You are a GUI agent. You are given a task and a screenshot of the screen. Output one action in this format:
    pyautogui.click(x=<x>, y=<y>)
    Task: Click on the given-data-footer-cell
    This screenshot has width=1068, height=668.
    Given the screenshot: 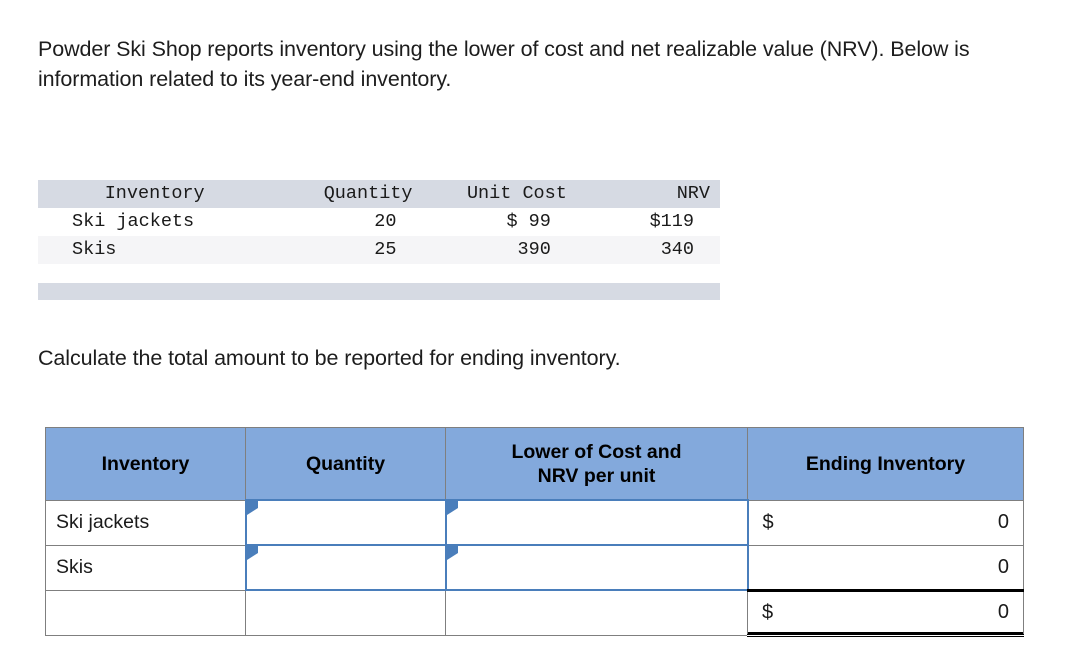 What is the action you would take?
    pyautogui.click(x=379, y=291)
    